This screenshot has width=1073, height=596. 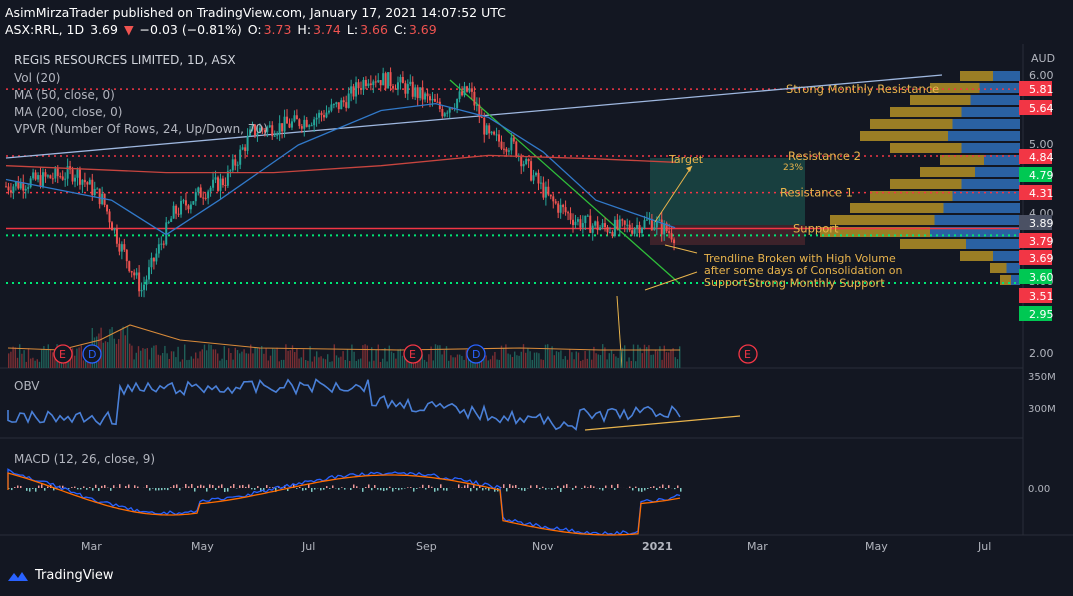 What do you see at coordinates (998, 268) in the screenshot?
I see `vpvr-bar-up` at bounding box center [998, 268].